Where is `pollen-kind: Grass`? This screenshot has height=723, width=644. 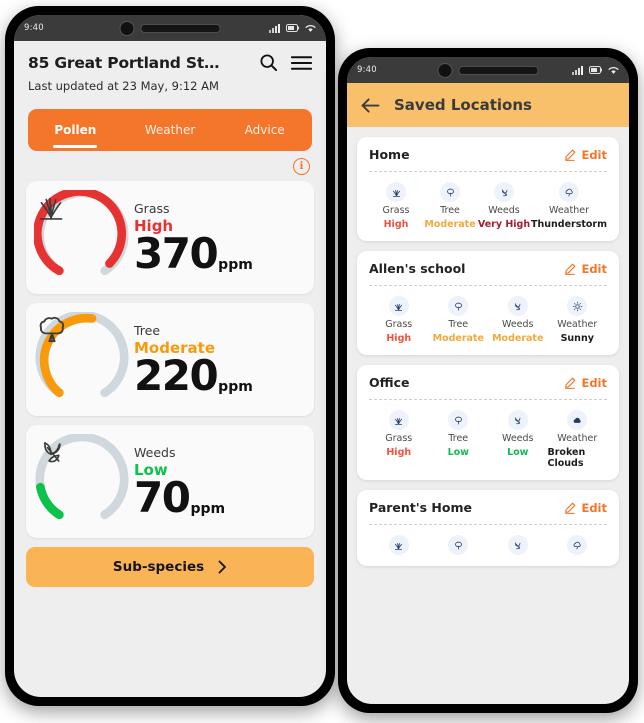 pollen-kind: Grass is located at coordinates (152, 208).